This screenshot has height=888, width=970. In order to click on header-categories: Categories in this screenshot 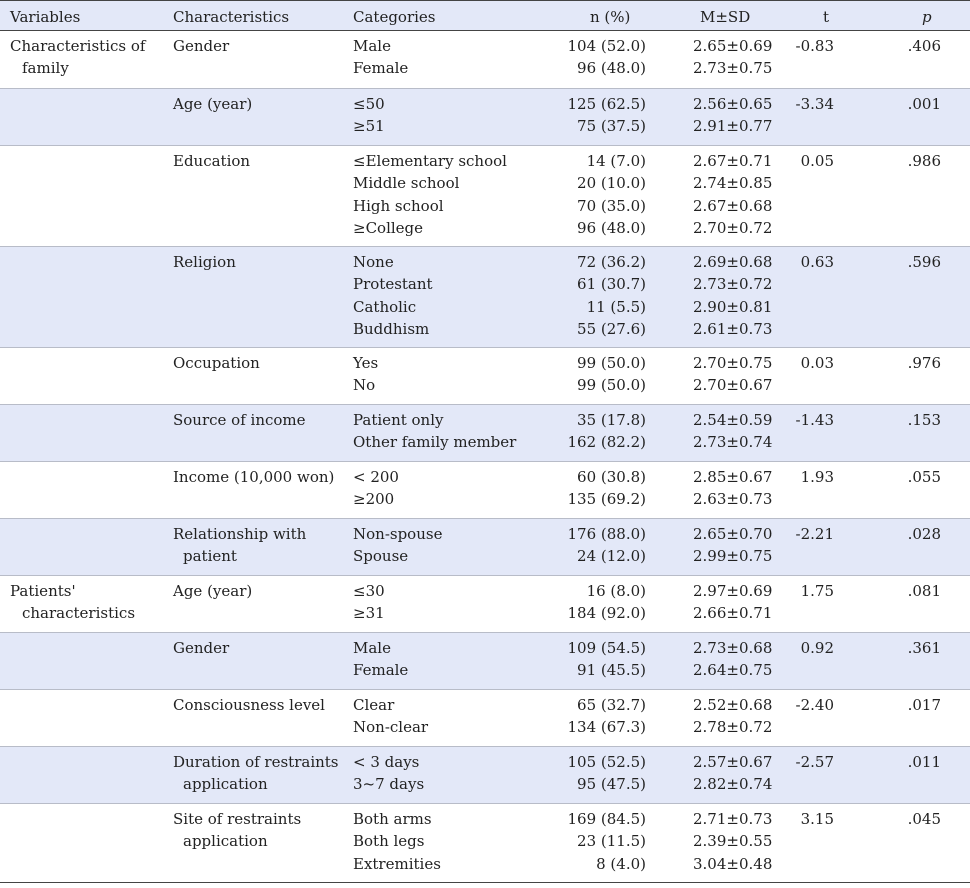, I will do `click(394, 17)`.